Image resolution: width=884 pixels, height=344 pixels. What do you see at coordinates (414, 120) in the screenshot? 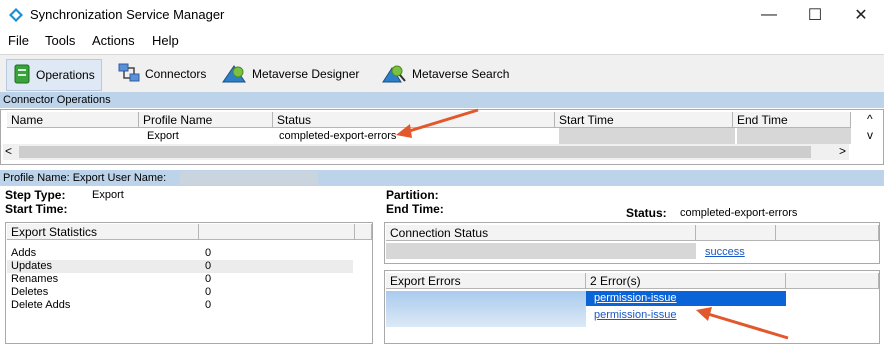
I see `column-status: Status` at bounding box center [414, 120].